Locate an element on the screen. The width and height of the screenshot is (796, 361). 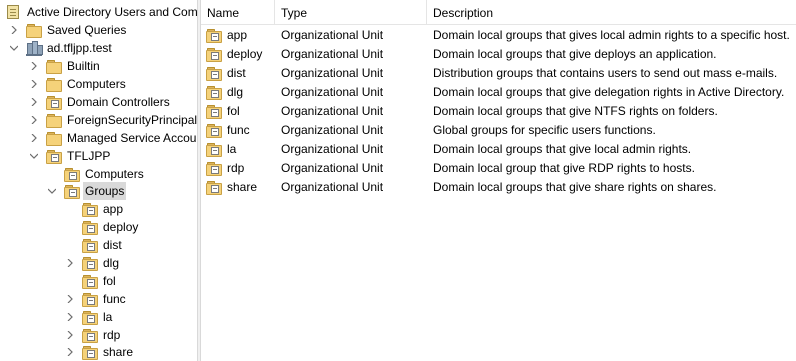
tree-node-label: TFLJPP is located at coordinates (89, 156).